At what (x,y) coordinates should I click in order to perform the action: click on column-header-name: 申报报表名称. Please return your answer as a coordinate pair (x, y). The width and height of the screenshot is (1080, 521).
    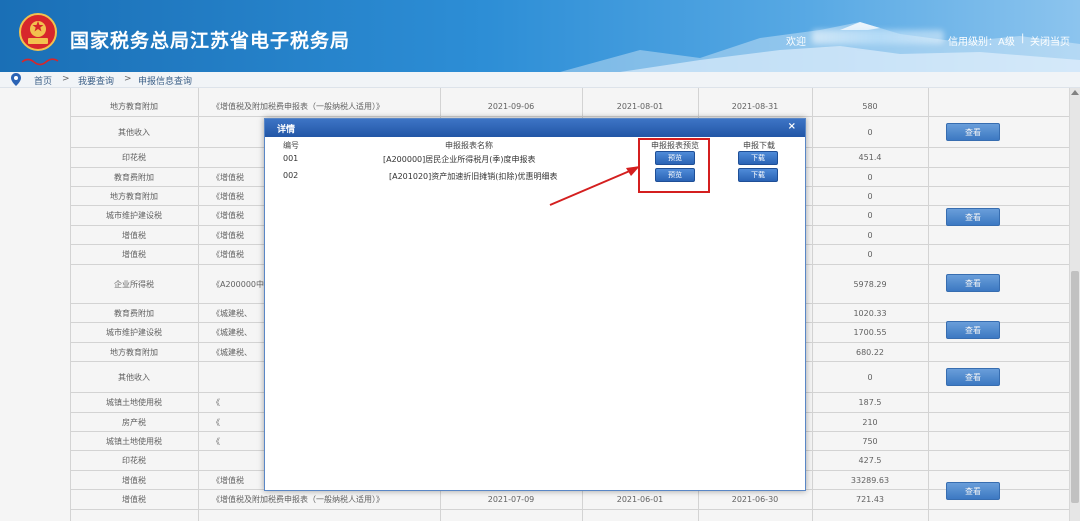
    Looking at the image, I should click on (469, 145).